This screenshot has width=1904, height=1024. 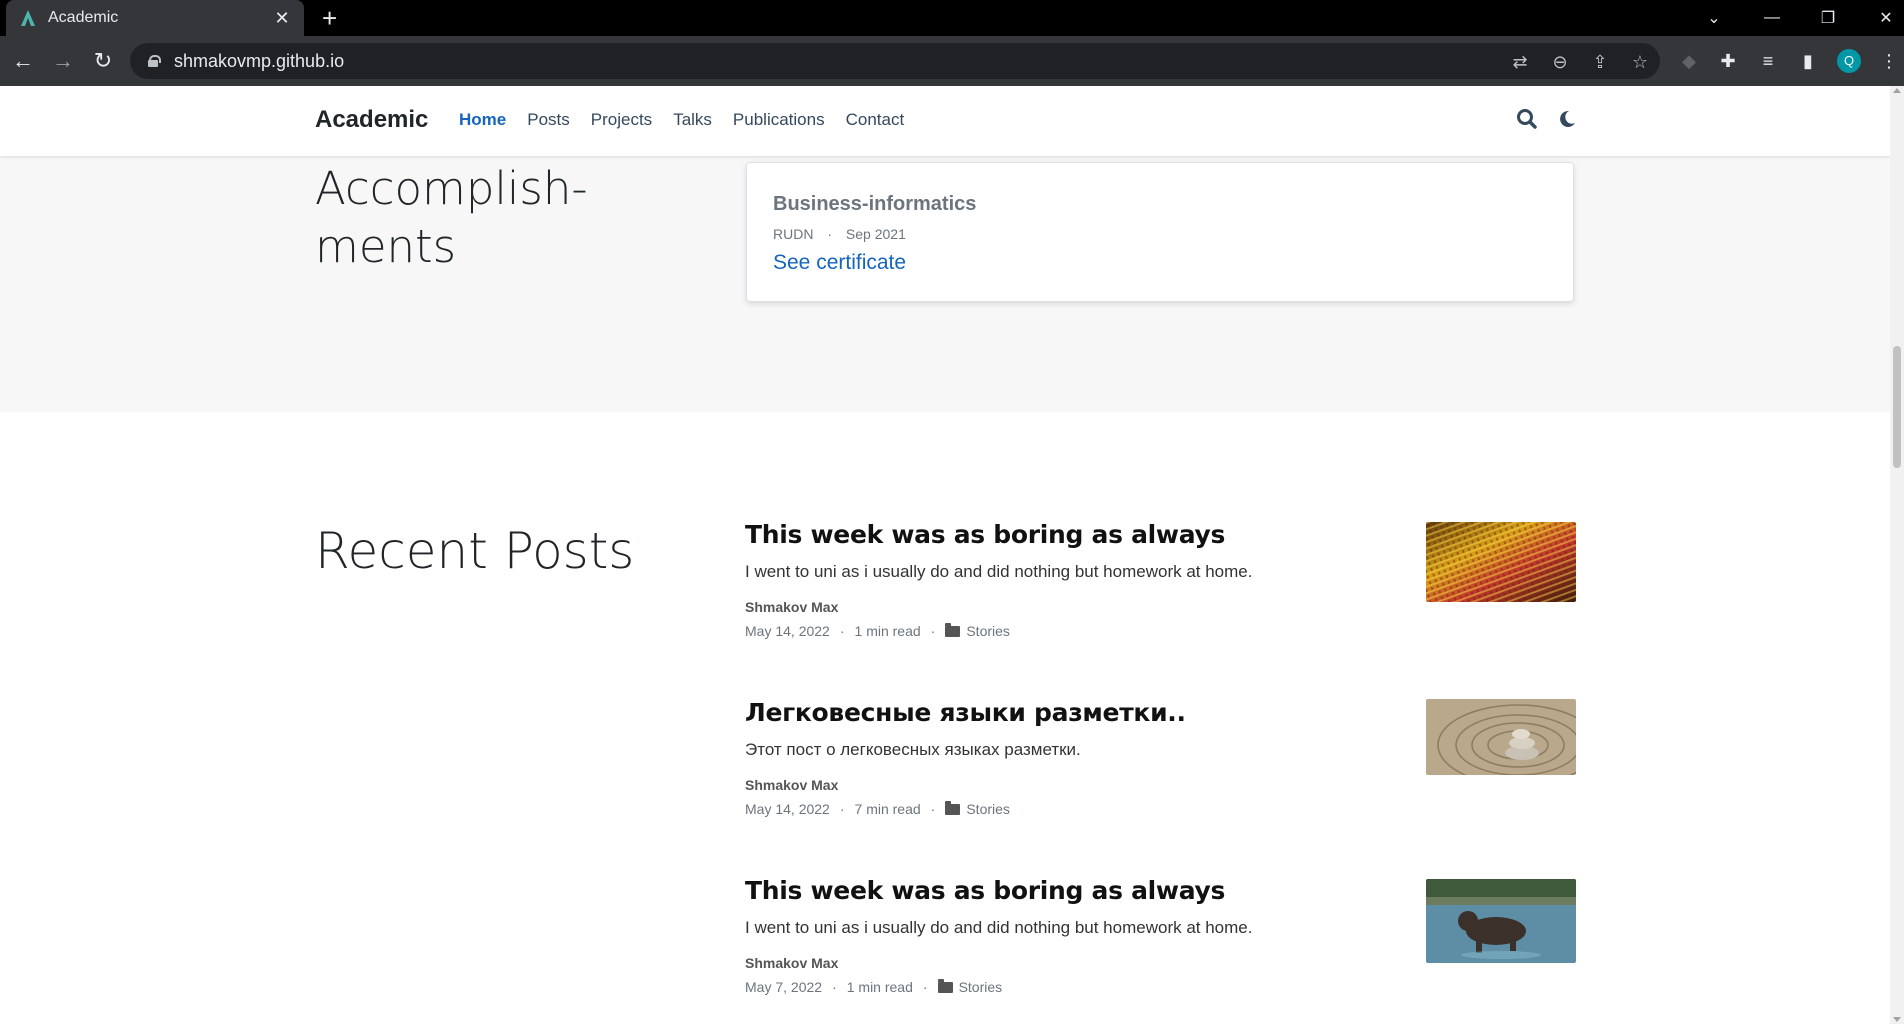 I want to click on nav-contact: Contact, so click(x=875, y=120).